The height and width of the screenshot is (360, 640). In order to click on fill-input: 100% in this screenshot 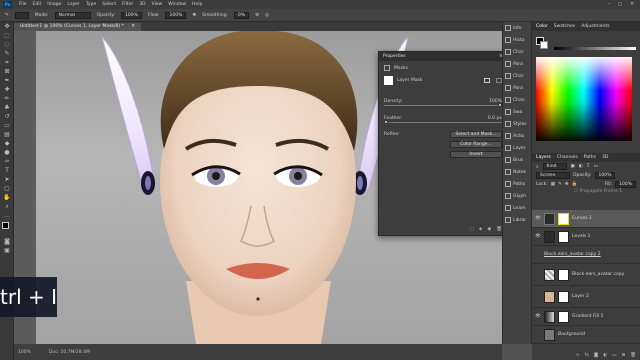, I will do `click(625, 184)`.